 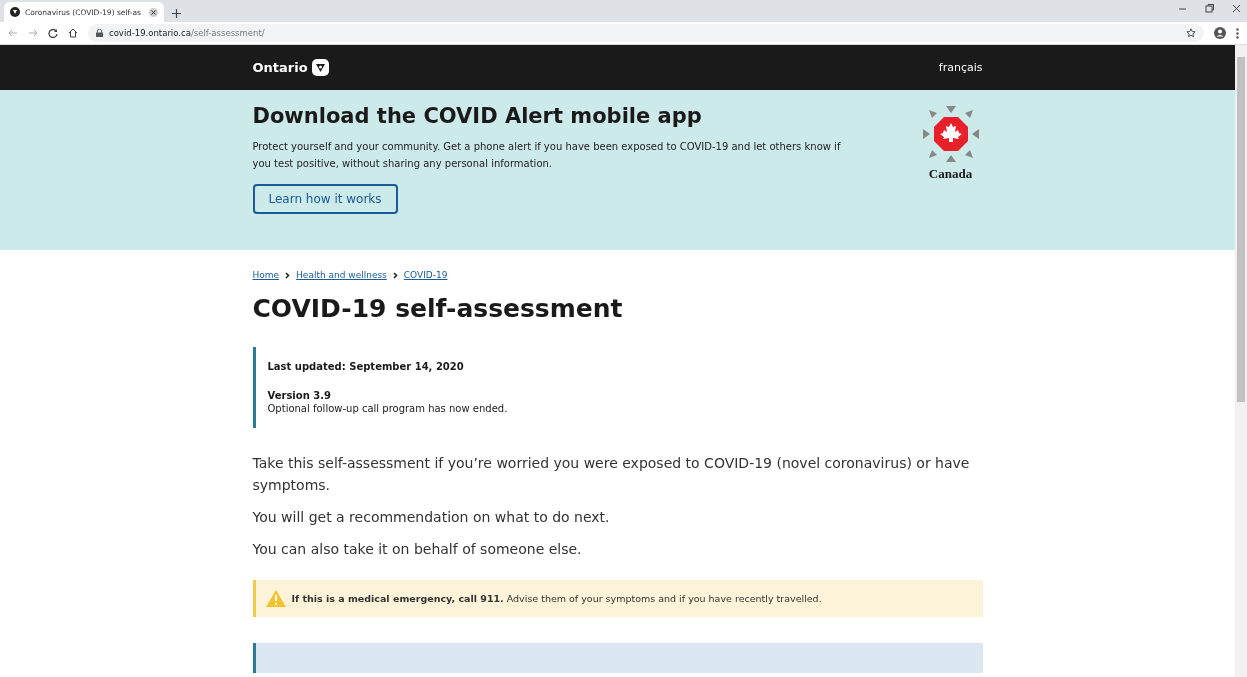 I want to click on ontario-logo: Ontario, so click(x=290, y=67).